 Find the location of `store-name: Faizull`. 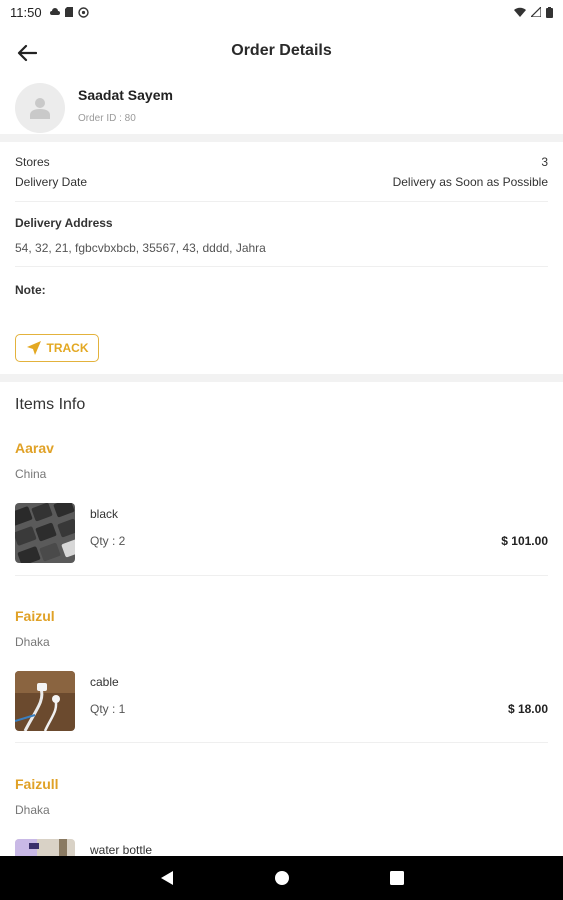

store-name: Faizull is located at coordinates (37, 784).